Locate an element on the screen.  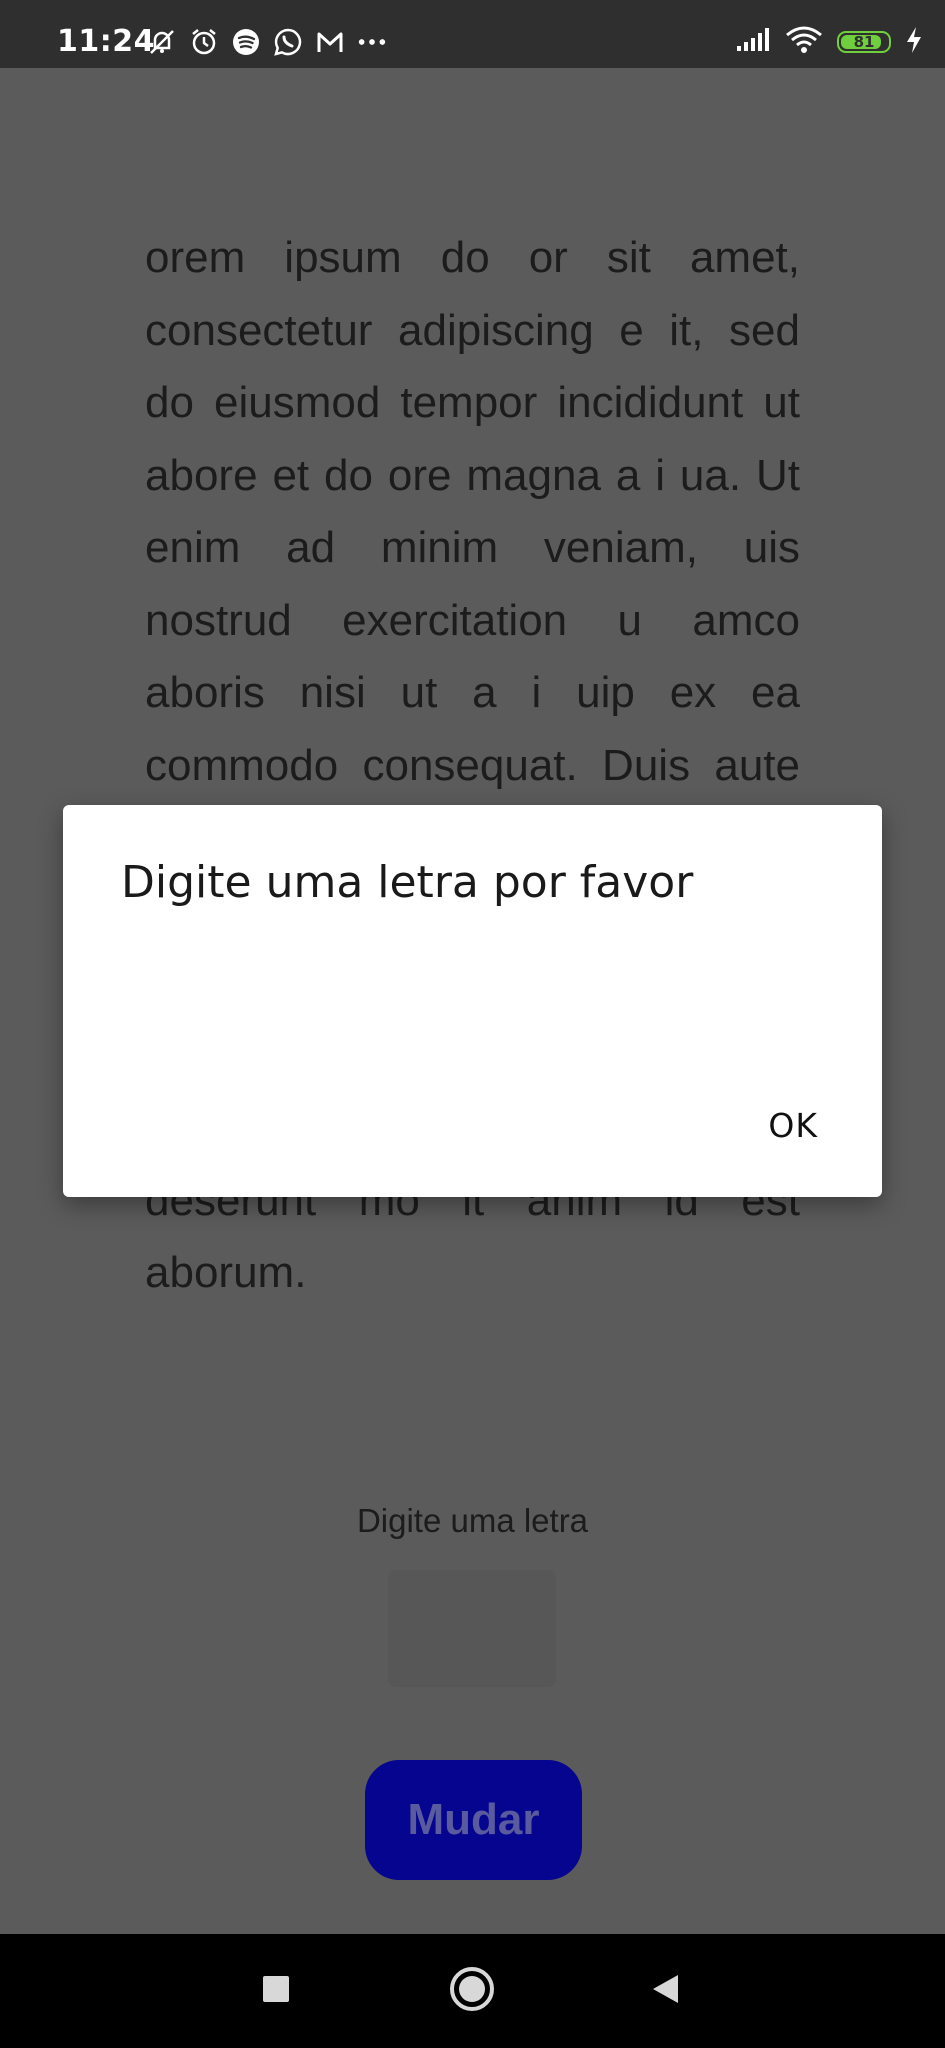
back-triangle-icon is located at coordinates (665, 1991).